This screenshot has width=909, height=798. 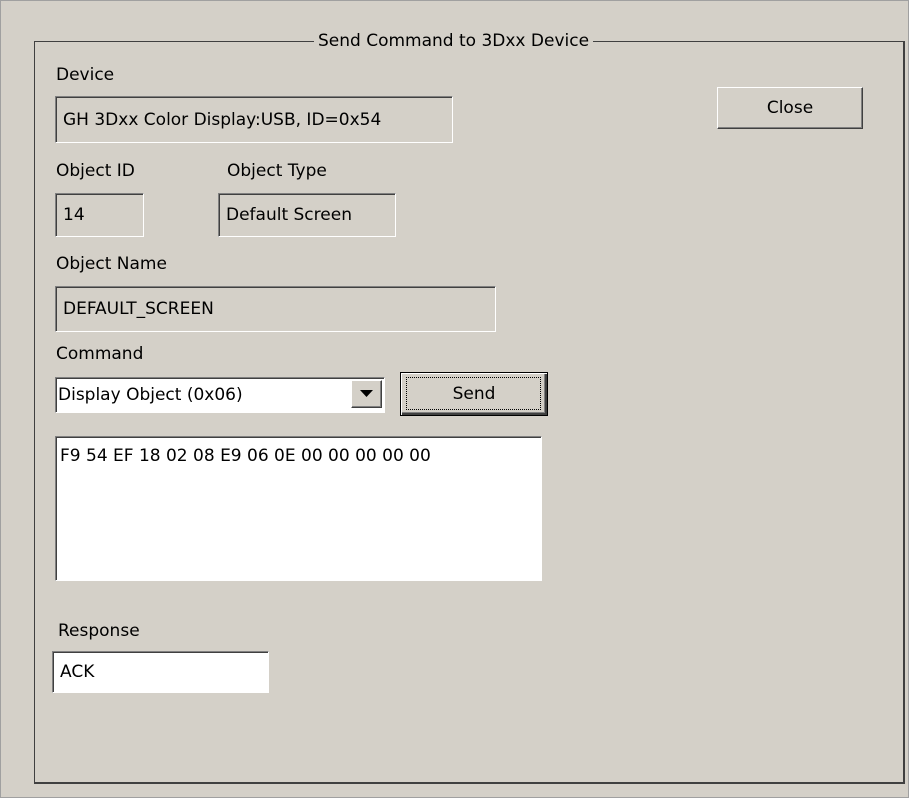 What do you see at coordinates (160, 672) in the screenshot?
I see `response-field: ACK` at bounding box center [160, 672].